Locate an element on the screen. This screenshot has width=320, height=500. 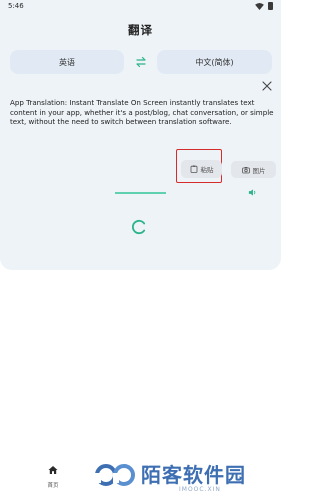
watermark-en: IMOOC.XIN is located at coordinates (200, 489).